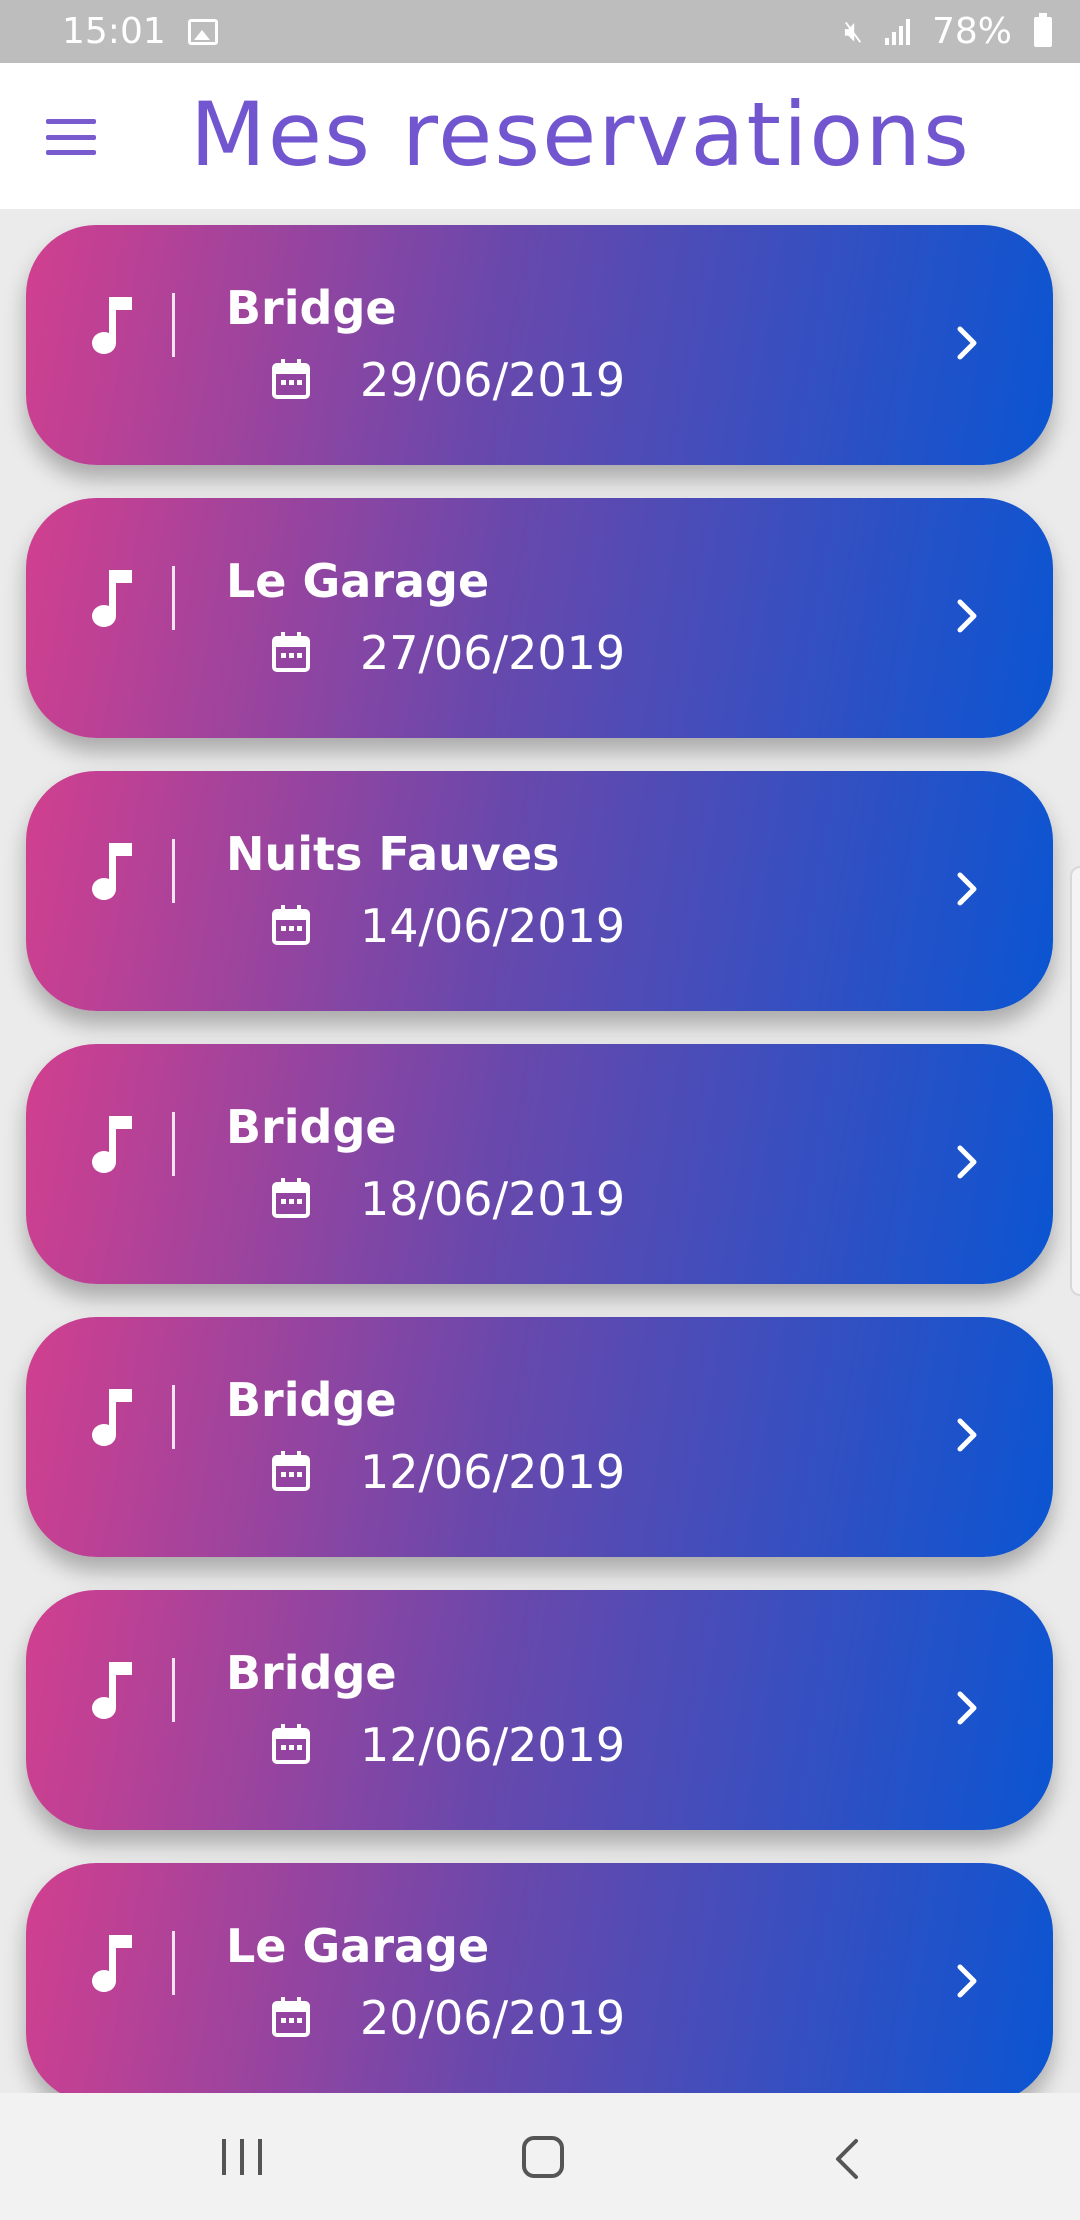  I want to click on signal-icon, so click(897, 31).